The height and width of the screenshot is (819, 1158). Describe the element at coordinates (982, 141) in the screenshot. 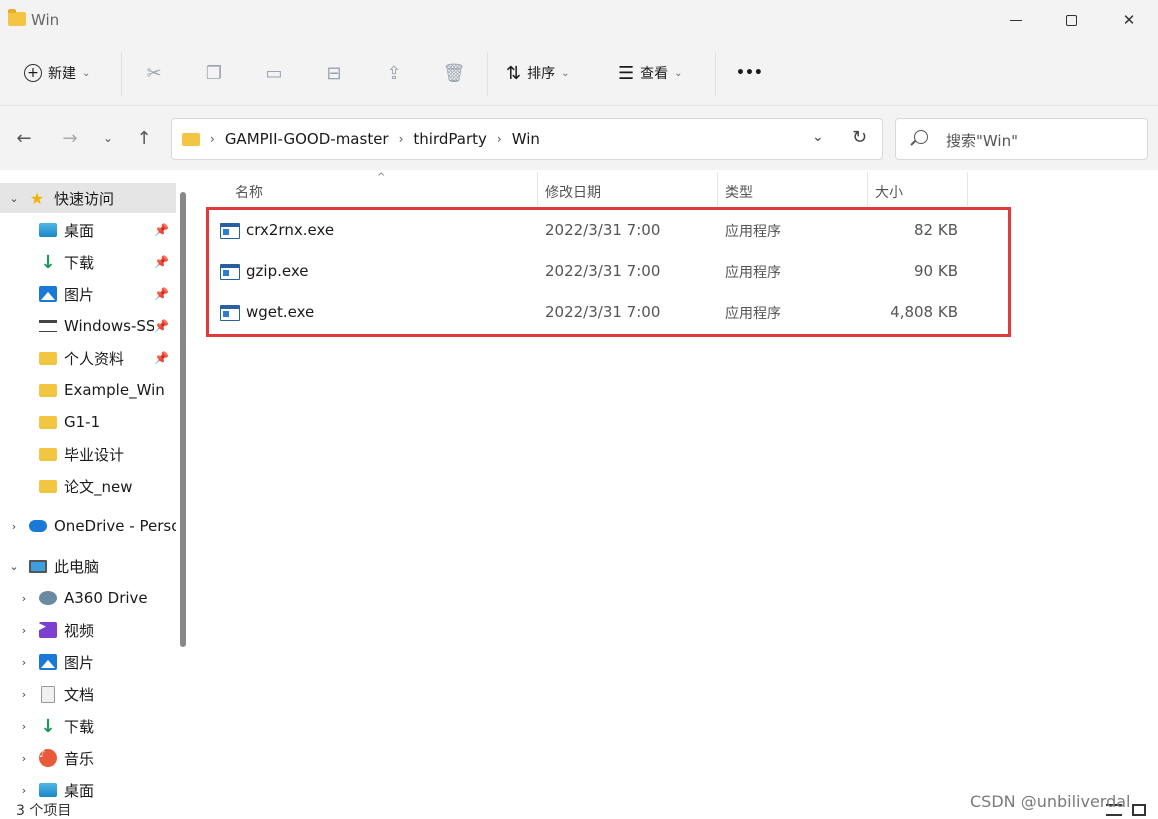

I see `search-placeholder: 搜索"Win"` at that location.